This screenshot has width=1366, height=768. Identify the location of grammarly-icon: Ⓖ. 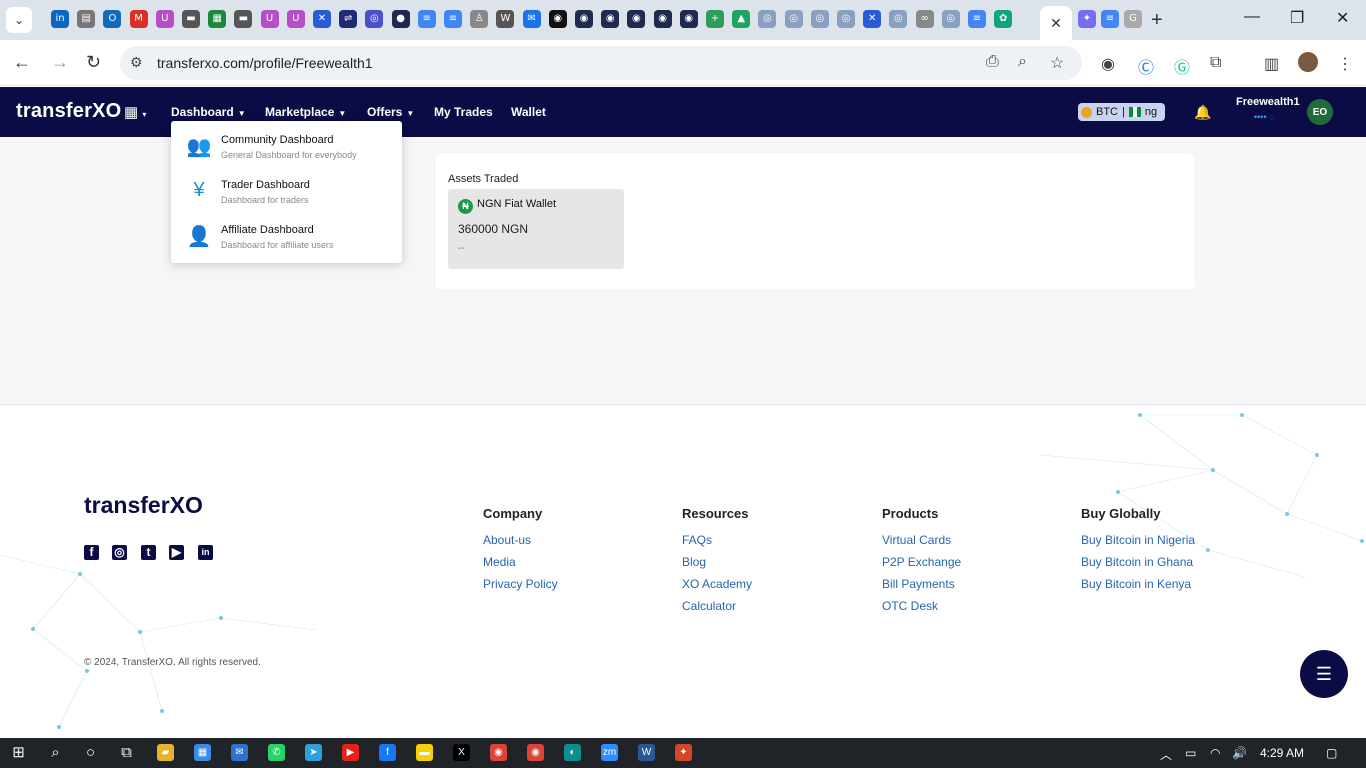
(1182, 66).